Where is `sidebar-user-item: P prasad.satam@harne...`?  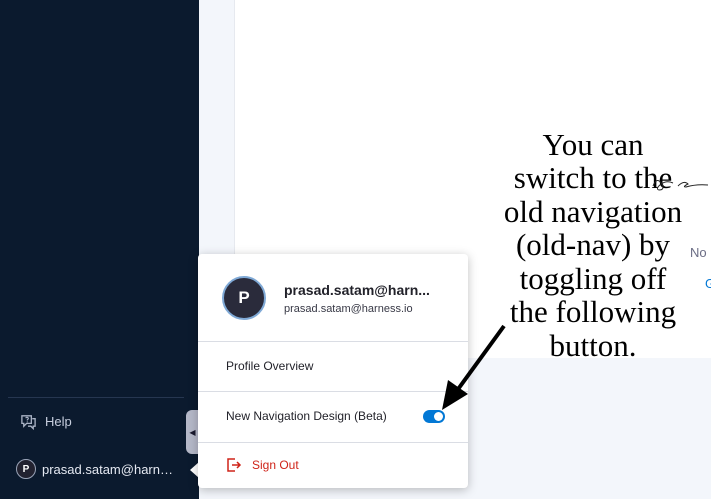 sidebar-user-item: P prasad.satam@harne... is located at coordinates (101, 469).